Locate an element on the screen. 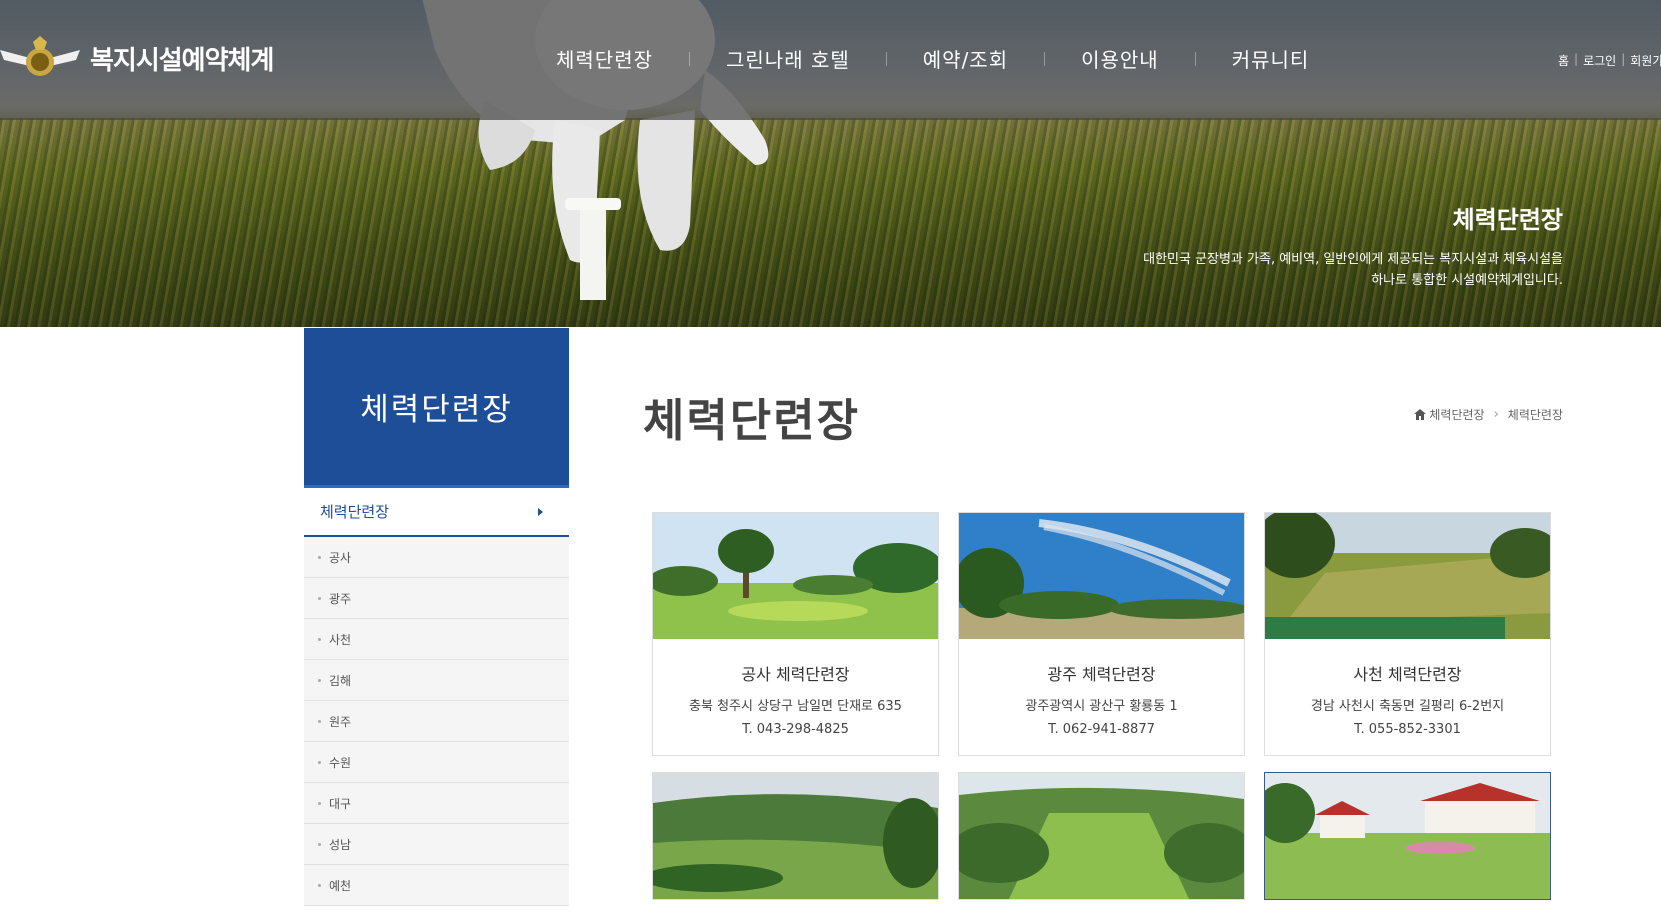 The image size is (1661, 914). hero-description-line-2: 하나로 통합한 시설예약체계입니다. is located at coordinates (1467, 280).